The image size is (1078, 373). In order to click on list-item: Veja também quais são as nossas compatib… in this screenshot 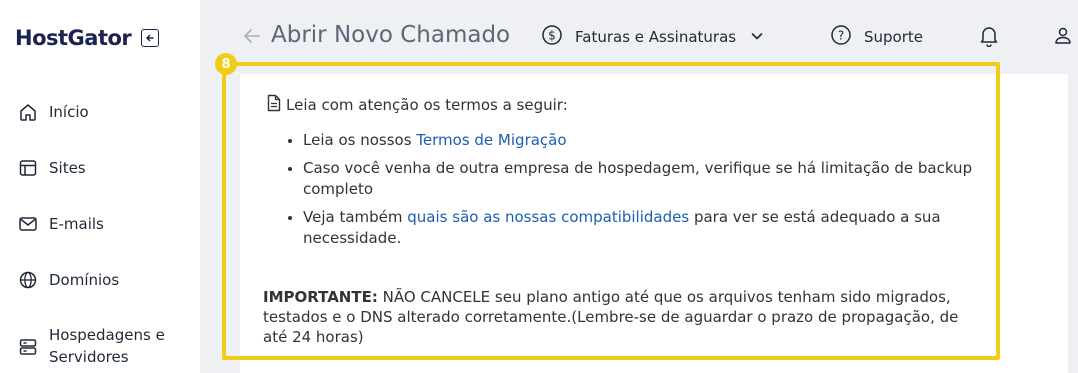, I will do `click(636, 228)`.